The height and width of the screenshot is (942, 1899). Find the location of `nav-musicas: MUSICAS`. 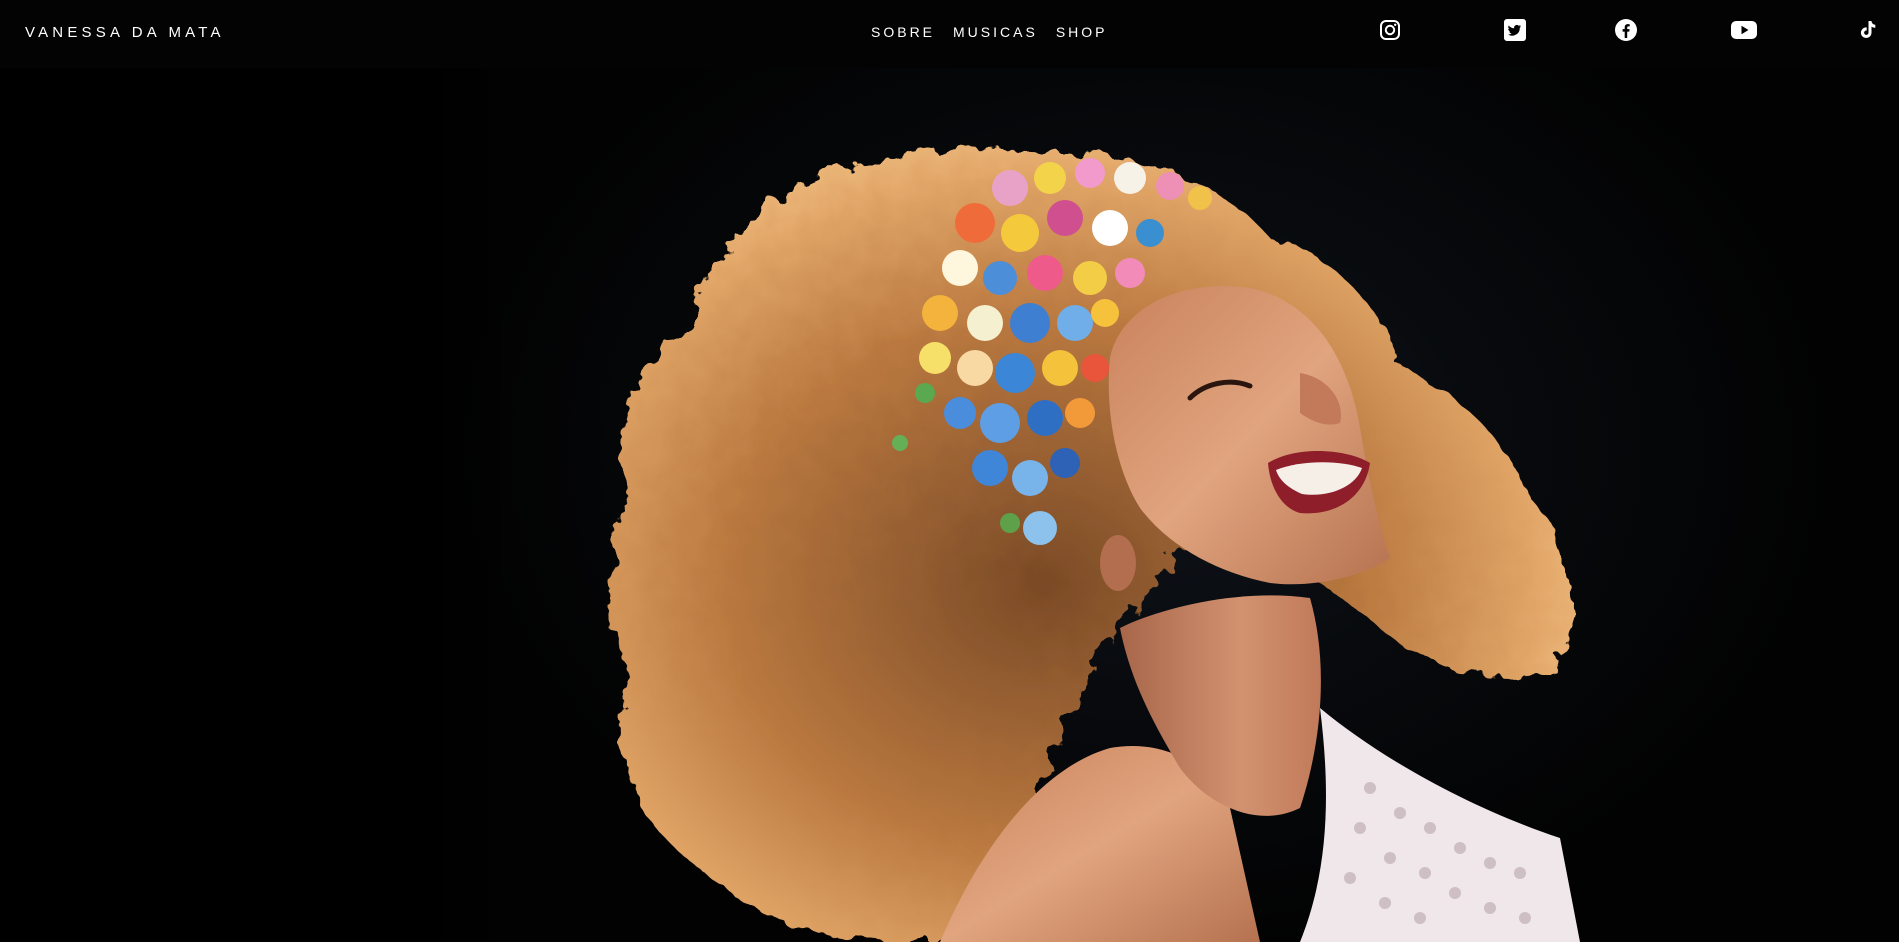

nav-musicas: MUSICAS is located at coordinates (995, 32).